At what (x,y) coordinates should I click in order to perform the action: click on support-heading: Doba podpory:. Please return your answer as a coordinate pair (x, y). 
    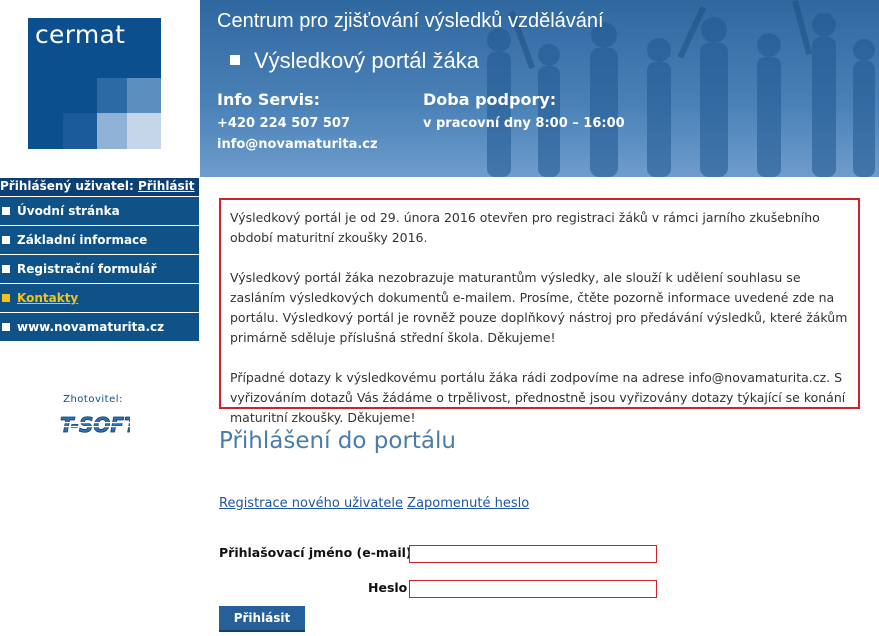
    Looking at the image, I should click on (490, 99).